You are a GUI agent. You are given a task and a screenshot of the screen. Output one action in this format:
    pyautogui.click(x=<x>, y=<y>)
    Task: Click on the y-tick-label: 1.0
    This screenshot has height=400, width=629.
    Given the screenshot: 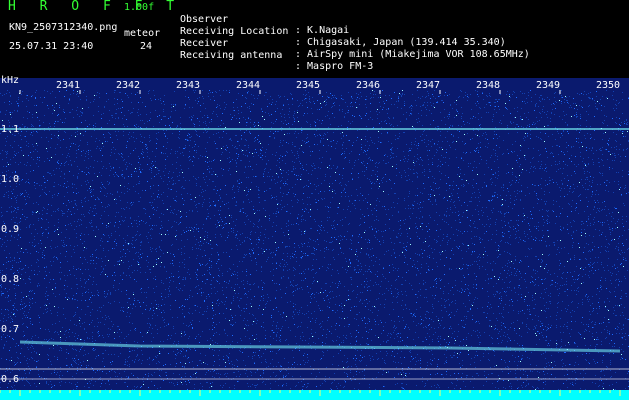 What is the action you would take?
    pyautogui.click(x=10, y=179)
    